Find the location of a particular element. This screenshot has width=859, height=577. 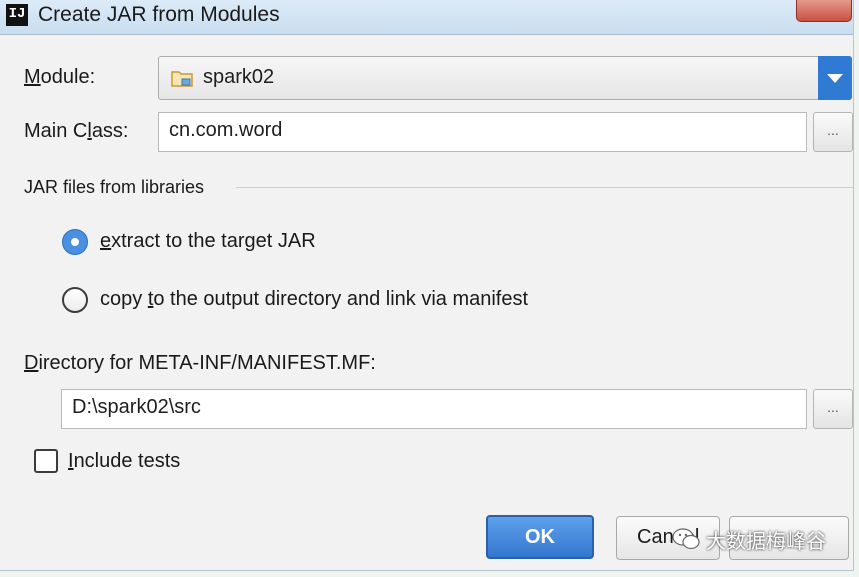

extract-radio is located at coordinates (75, 242).